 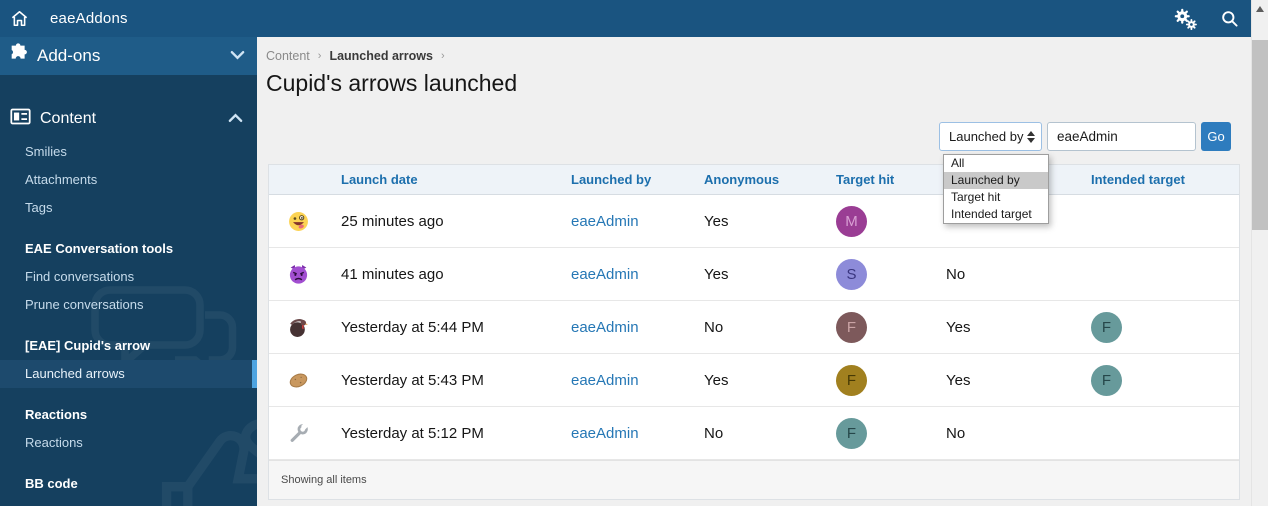 What do you see at coordinates (754, 327) in the screenshot?
I see `table-row: Yesterday at 5:44 PM eaeAdmin No F Yes F` at bounding box center [754, 327].